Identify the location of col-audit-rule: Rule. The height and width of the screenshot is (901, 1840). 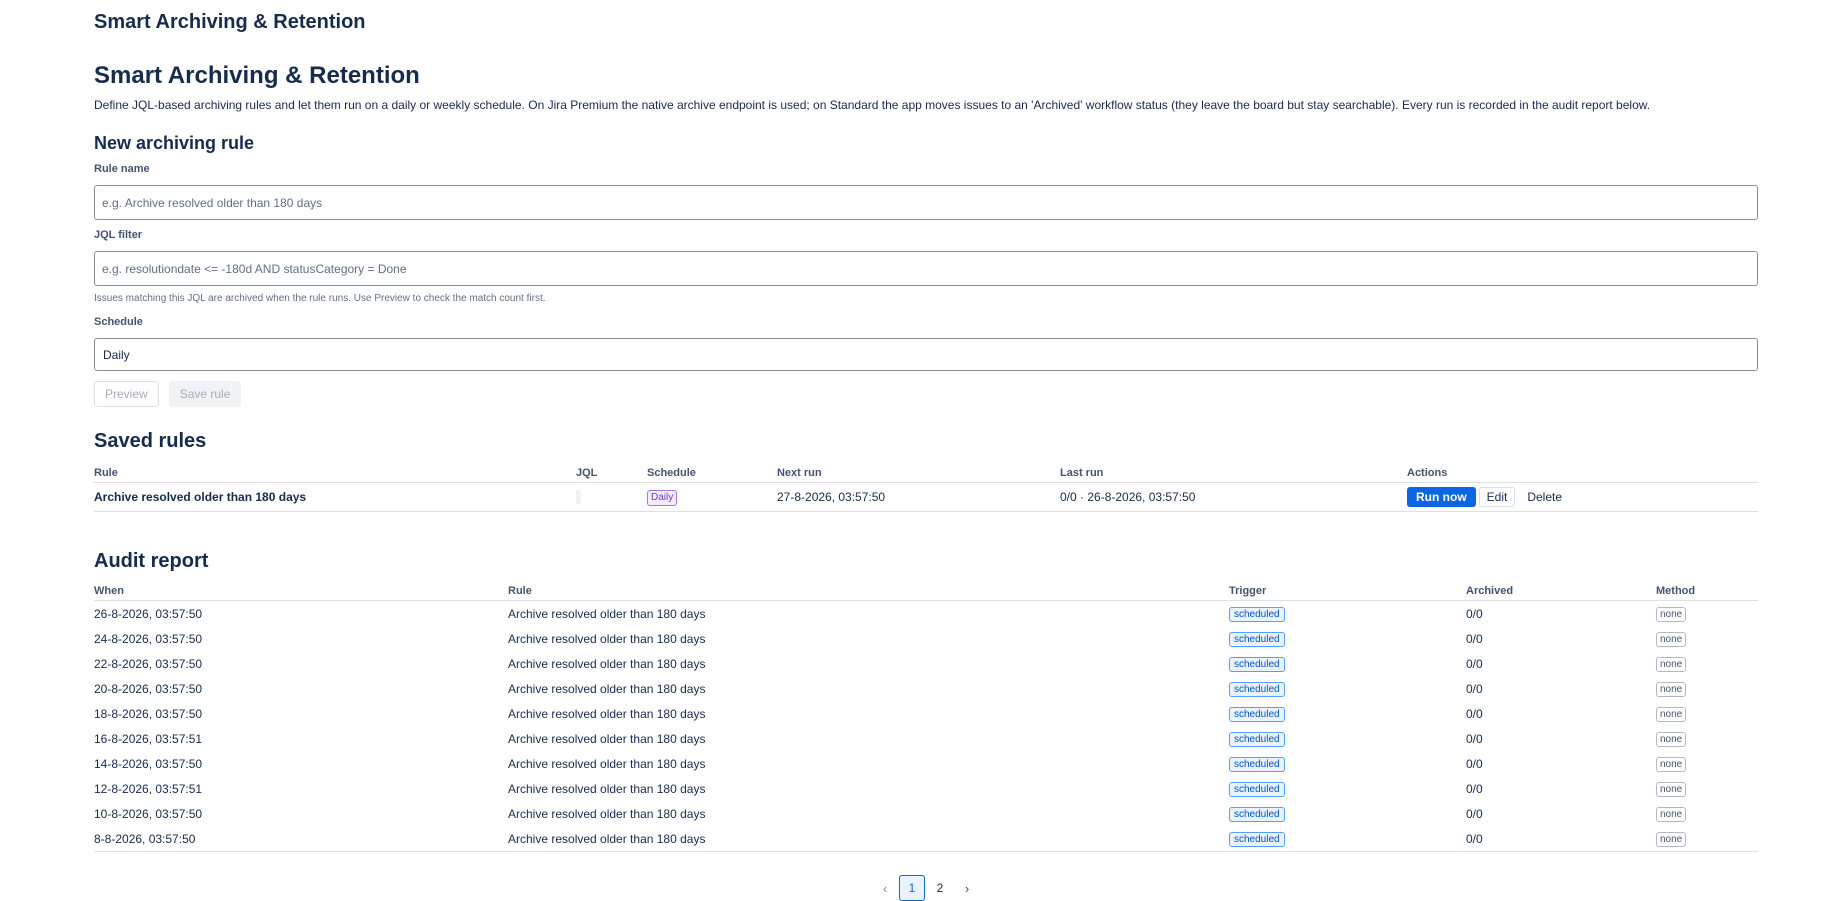
(868, 589).